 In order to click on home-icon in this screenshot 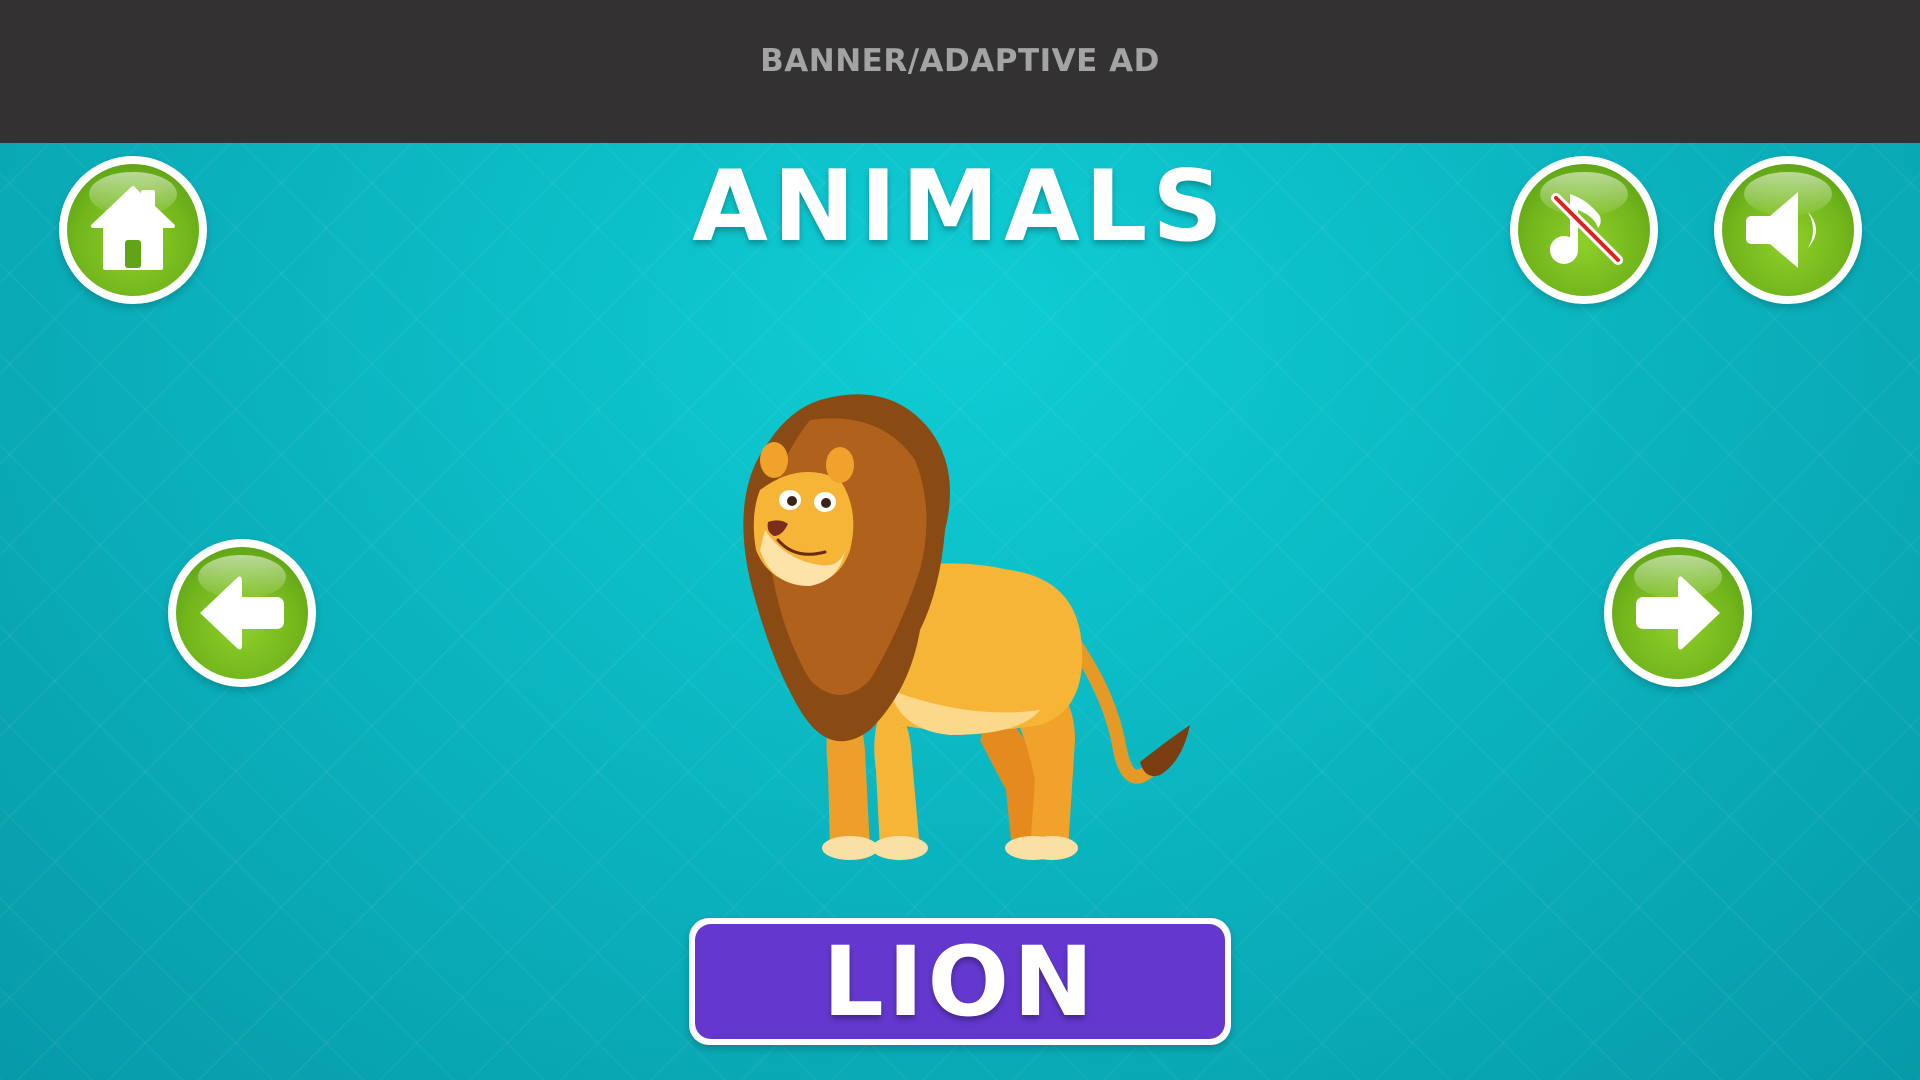, I will do `click(133, 228)`.